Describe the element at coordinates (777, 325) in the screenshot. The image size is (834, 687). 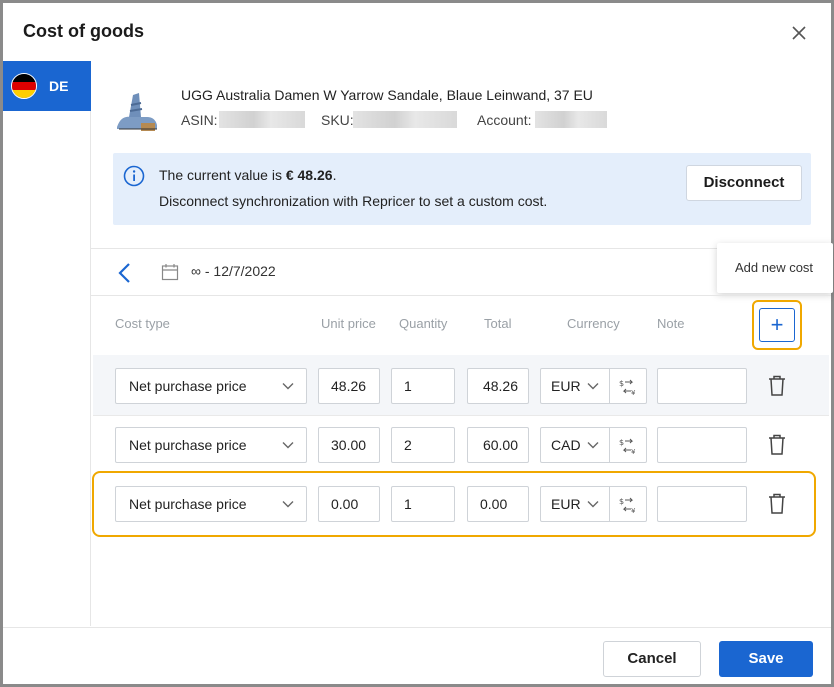
I see `add-cost-button: +` at that location.